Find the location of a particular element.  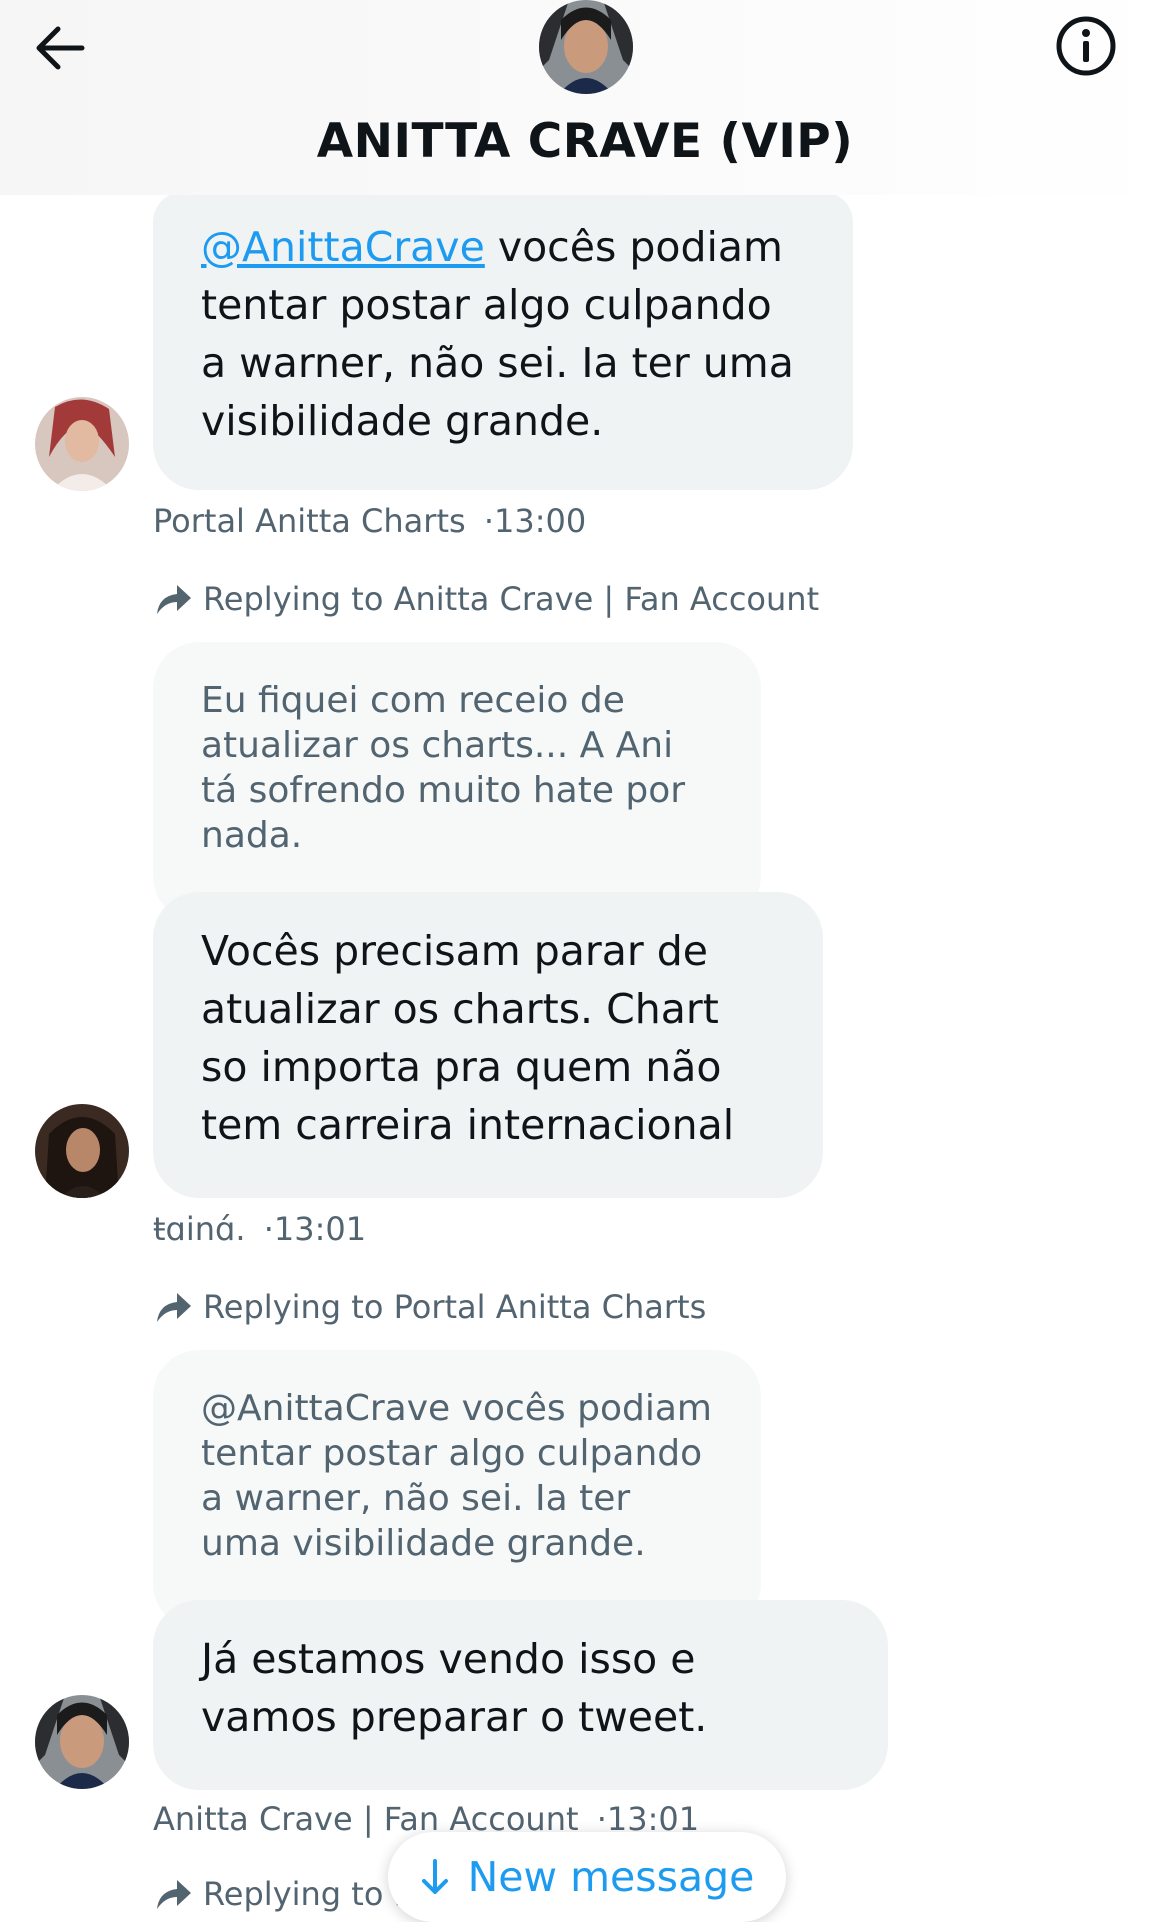

timestamp: ·13:00 is located at coordinates (535, 521).